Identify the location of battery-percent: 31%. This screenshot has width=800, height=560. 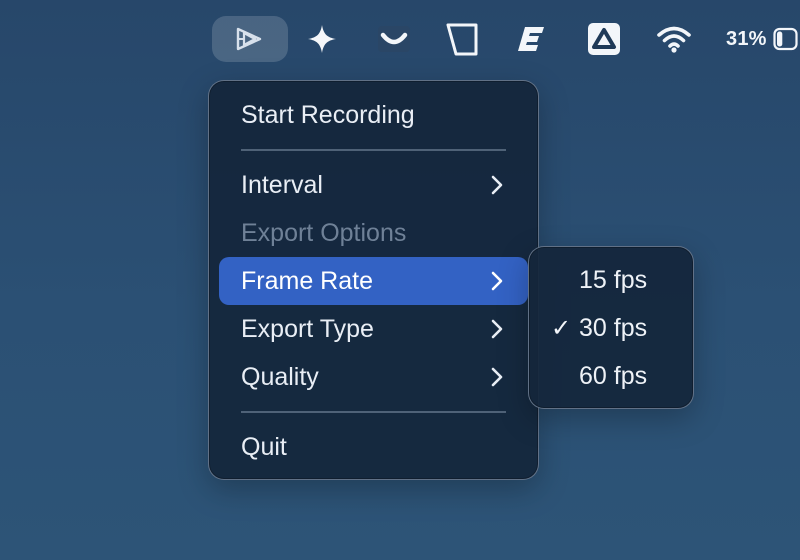
(746, 38).